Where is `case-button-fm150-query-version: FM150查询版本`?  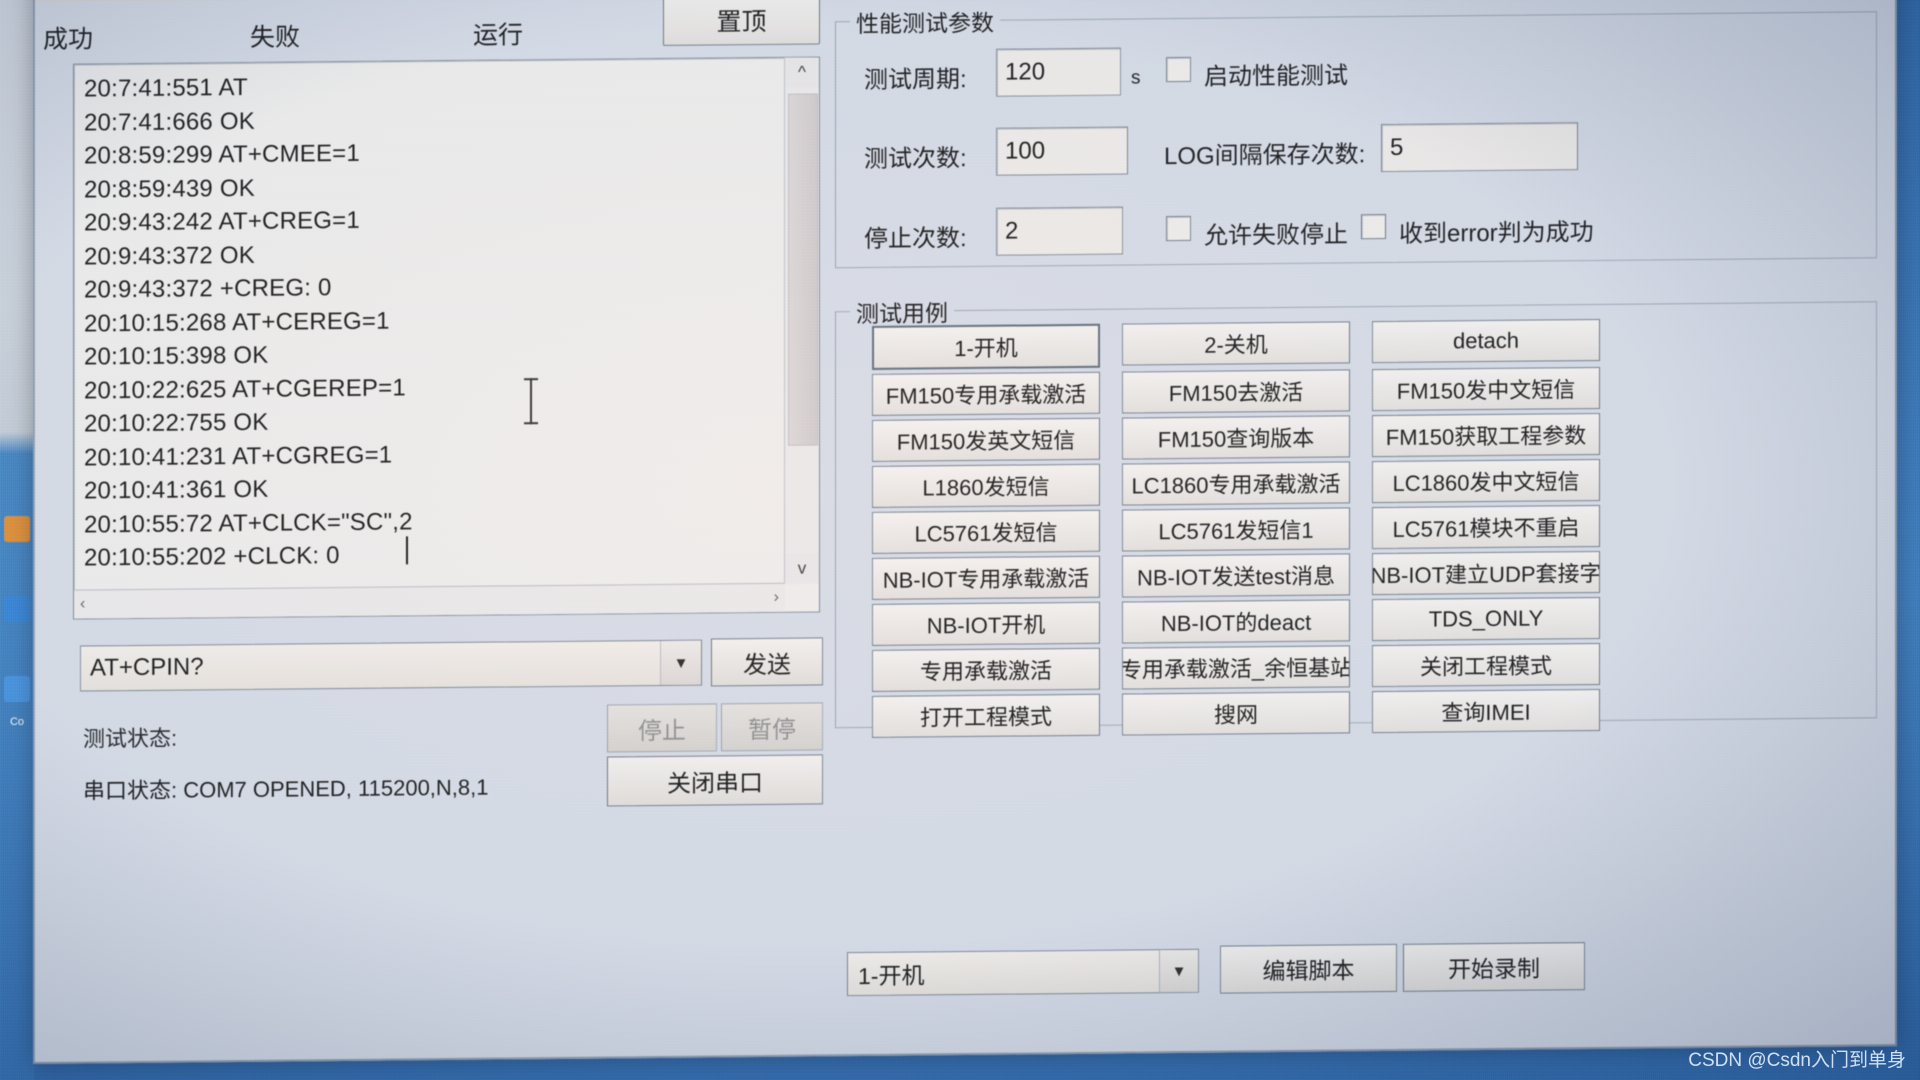 case-button-fm150-query-version: FM150查询版本 is located at coordinates (1236, 437).